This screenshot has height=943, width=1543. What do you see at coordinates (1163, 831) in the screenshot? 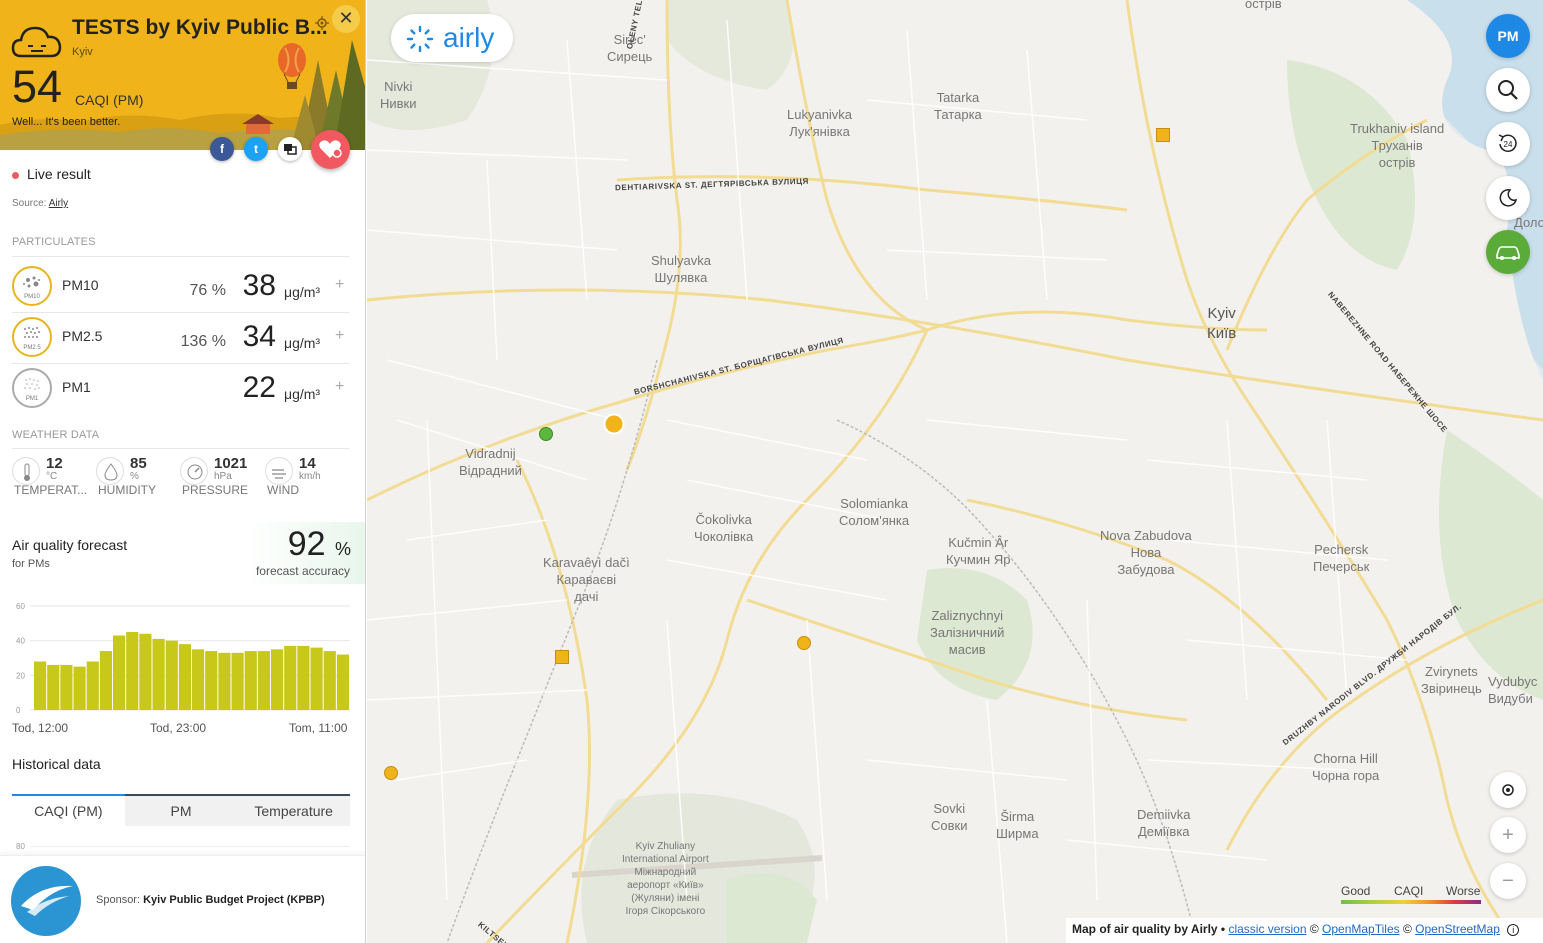
I see `map-label: Деміївка` at bounding box center [1163, 831].